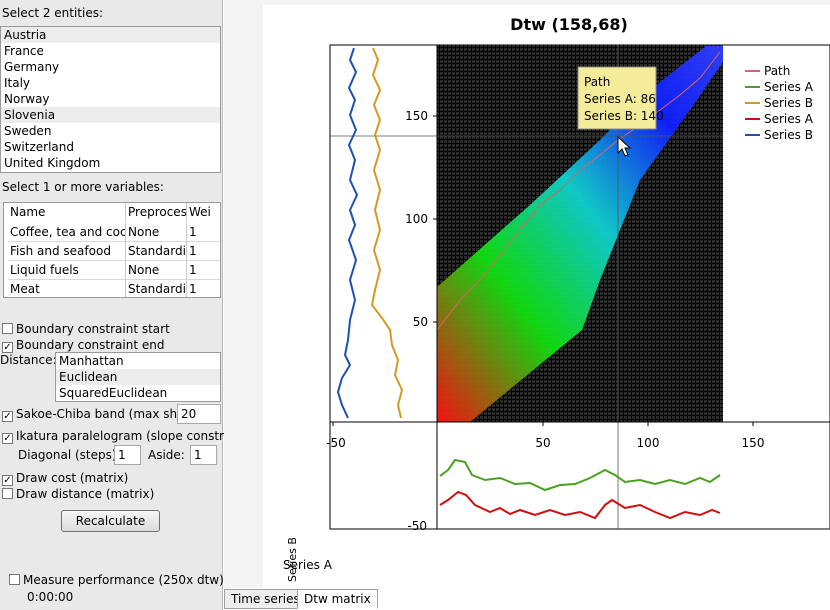 Image resolution: width=830 pixels, height=610 pixels. What do you see at coordinates (542, 443) in the screenshot?
I see `x-tick-label: 50` at bounding box center [542, 443].